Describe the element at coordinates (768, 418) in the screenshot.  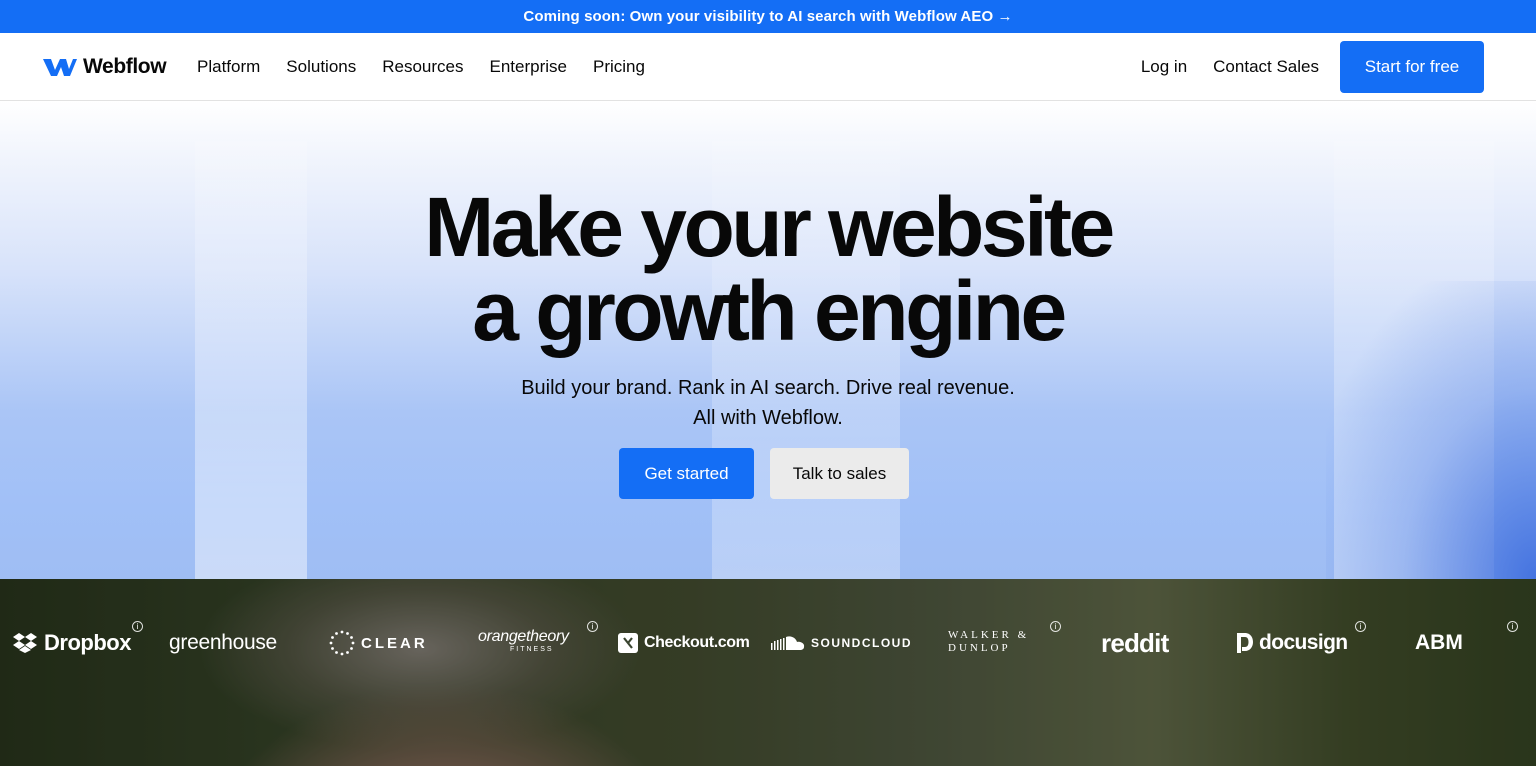
I see `hero-sub-line2: All with Webflow.` at that location.